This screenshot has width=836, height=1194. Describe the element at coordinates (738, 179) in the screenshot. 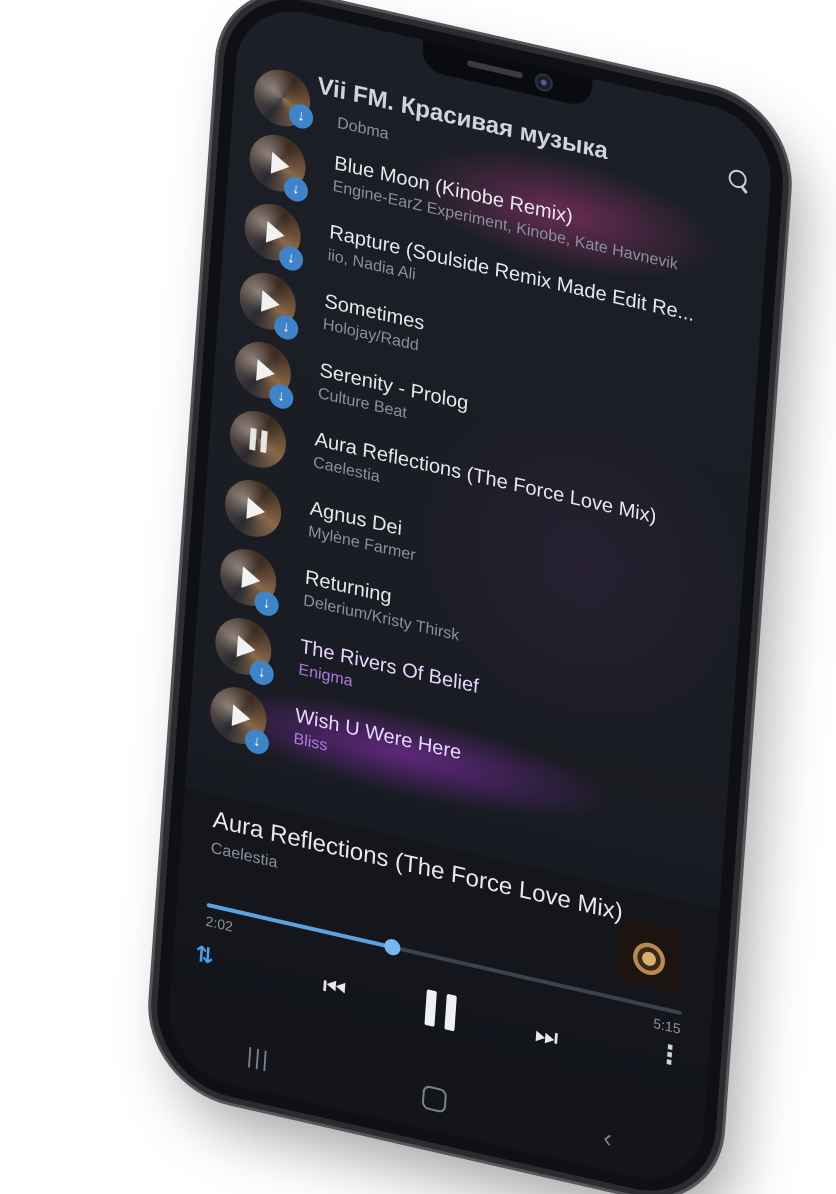

I see `search-icon` at that location.